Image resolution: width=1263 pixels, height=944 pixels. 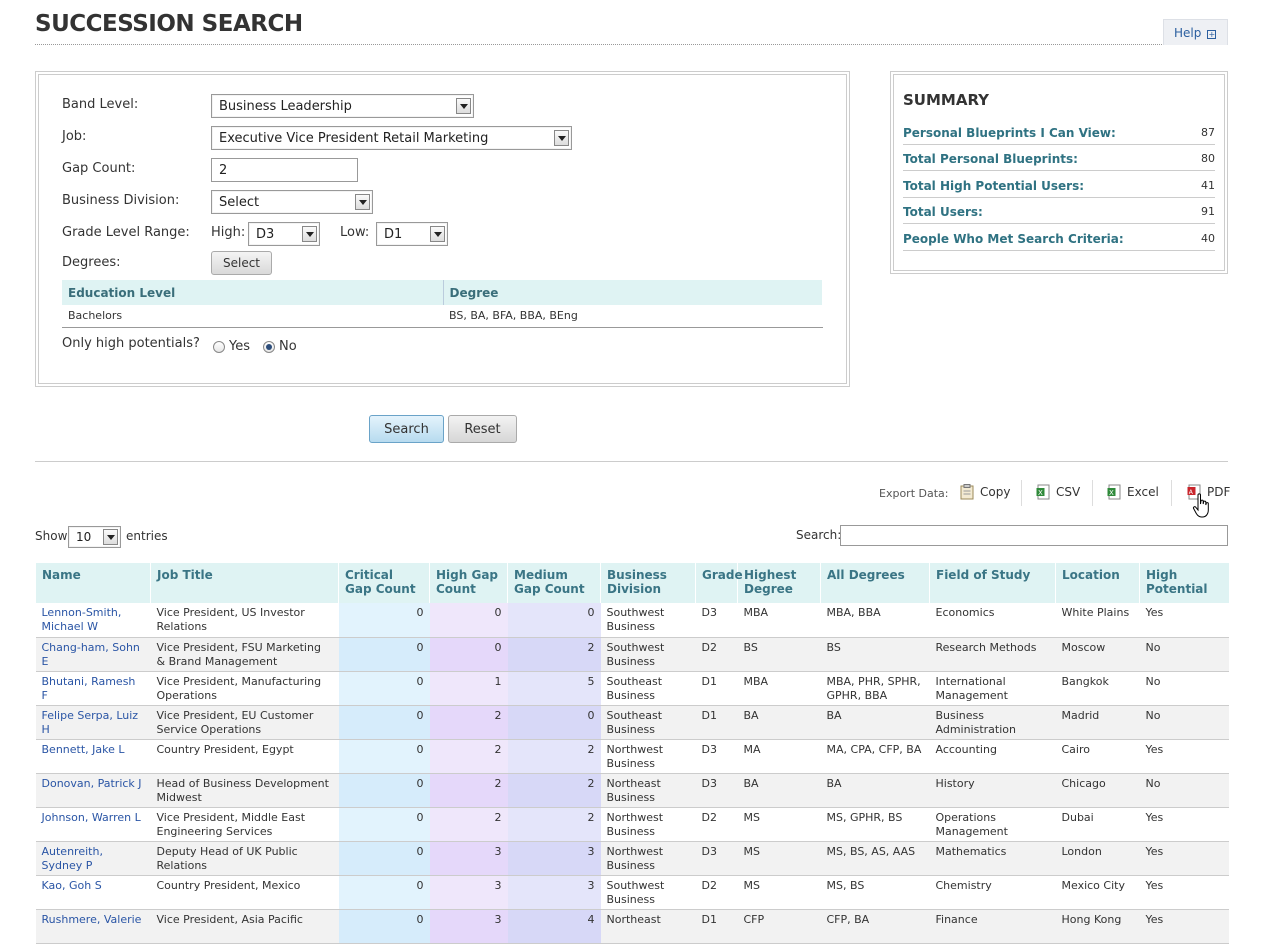 I want to click on column-header-name: Name, so click(x=93, y=583).